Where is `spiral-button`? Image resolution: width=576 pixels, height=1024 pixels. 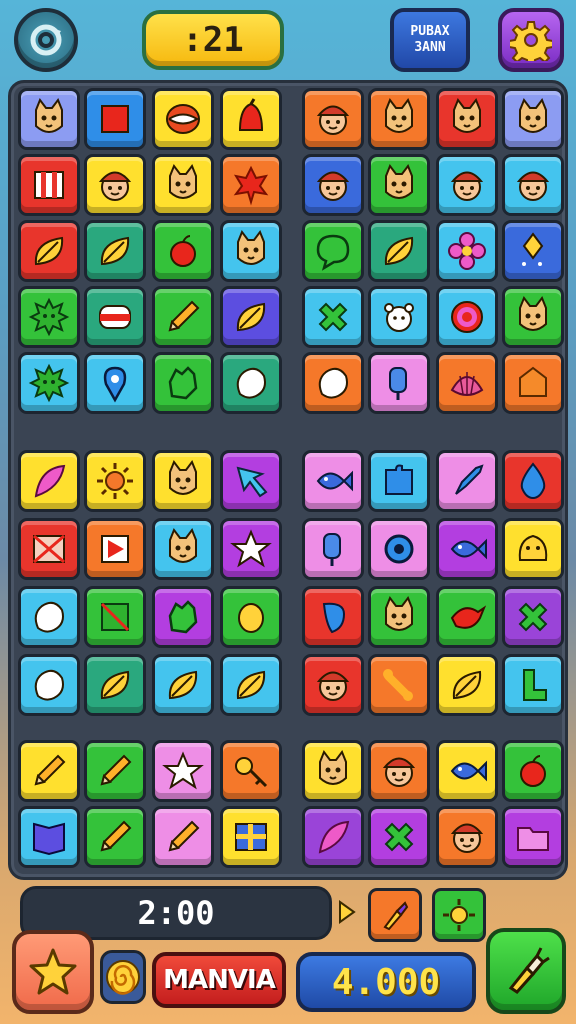
spiral-button is located at coordinates (123, 977).